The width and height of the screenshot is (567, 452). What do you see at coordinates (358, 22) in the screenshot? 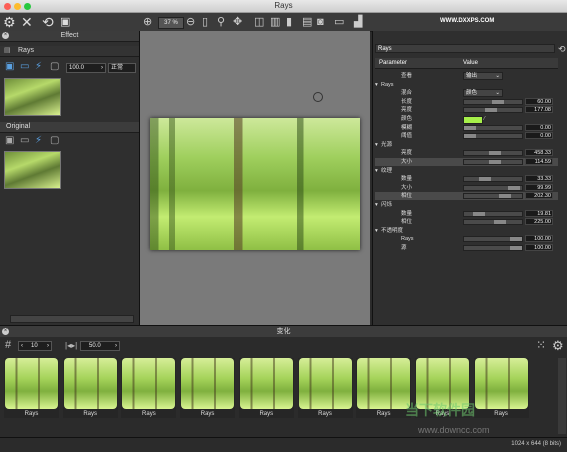
I see `histogram-icon: ▟` at bounding box center [358, 22].